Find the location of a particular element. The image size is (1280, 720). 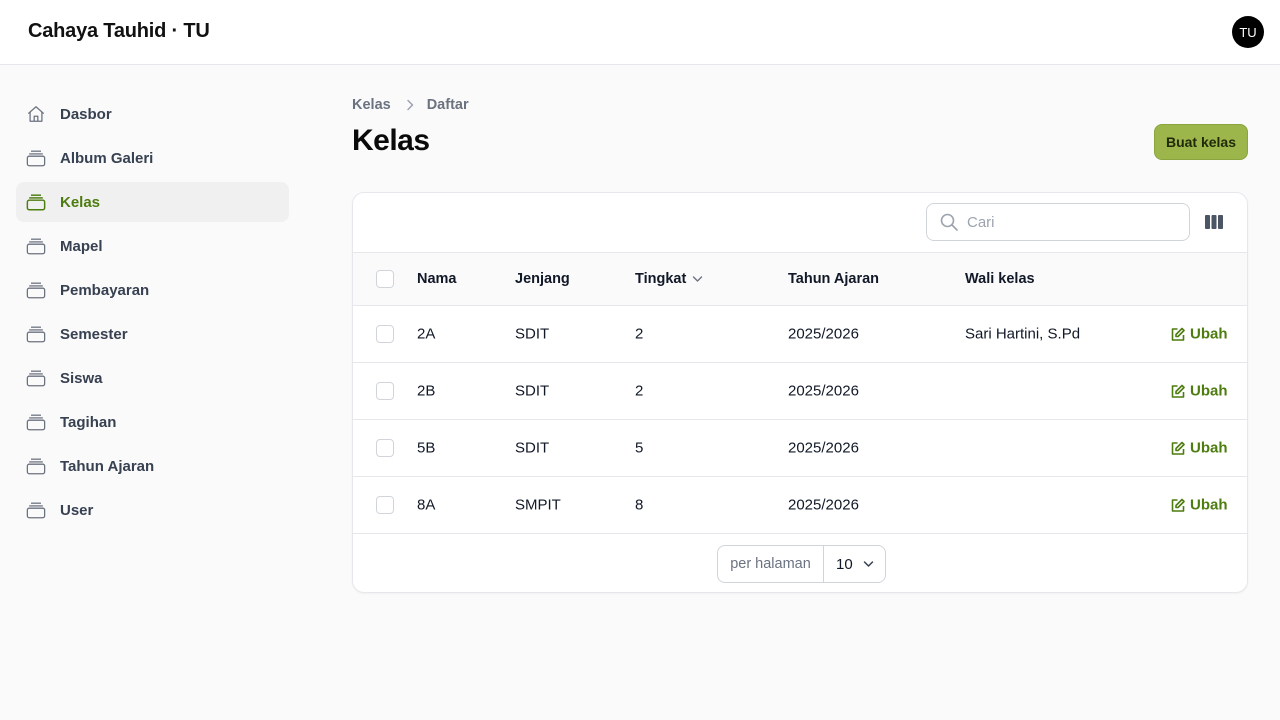

chevron-right-icon is located at coordinates (410, 105).